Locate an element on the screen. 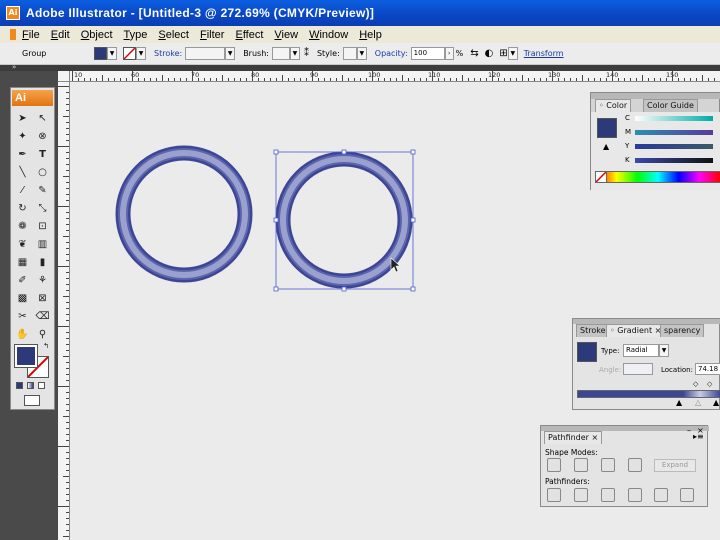 This screenshot has height=540, width=720. menu-view: View is located at coordinates (286, 35).